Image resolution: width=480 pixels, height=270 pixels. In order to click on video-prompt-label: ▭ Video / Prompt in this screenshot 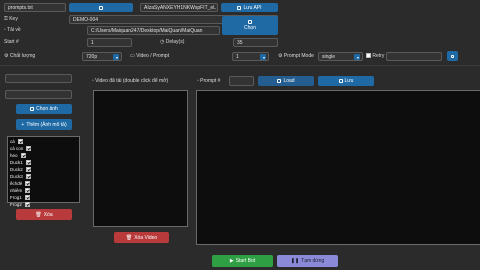, I will do `click(150, 56)`.